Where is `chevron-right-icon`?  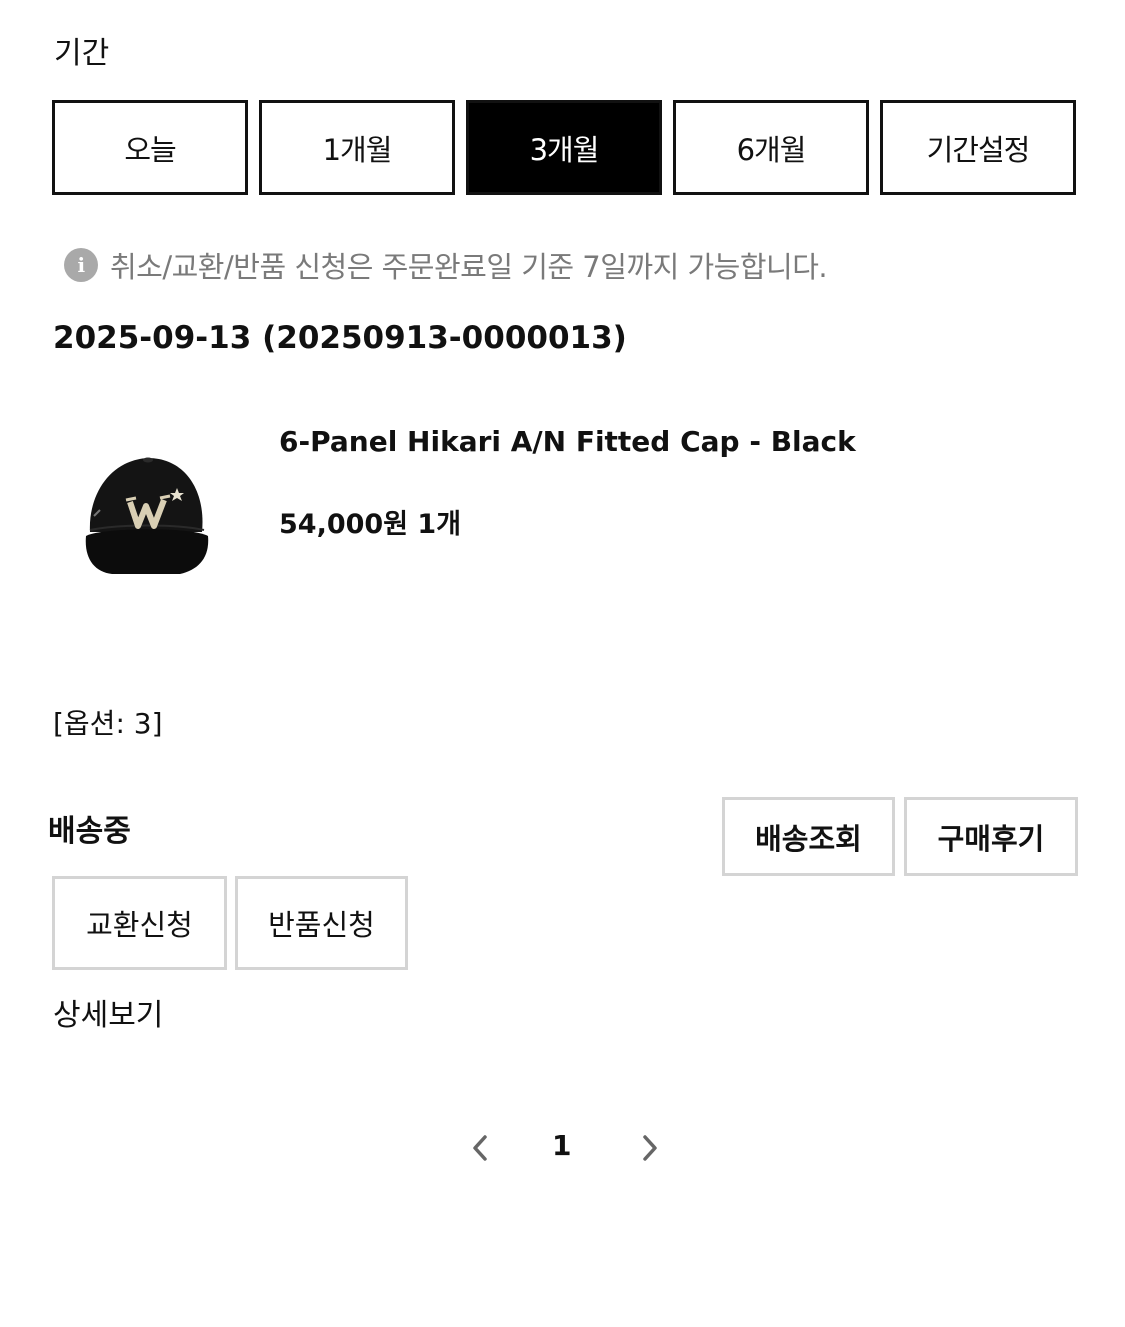 chevron-right-icon is located at coordinates (650, 1148).